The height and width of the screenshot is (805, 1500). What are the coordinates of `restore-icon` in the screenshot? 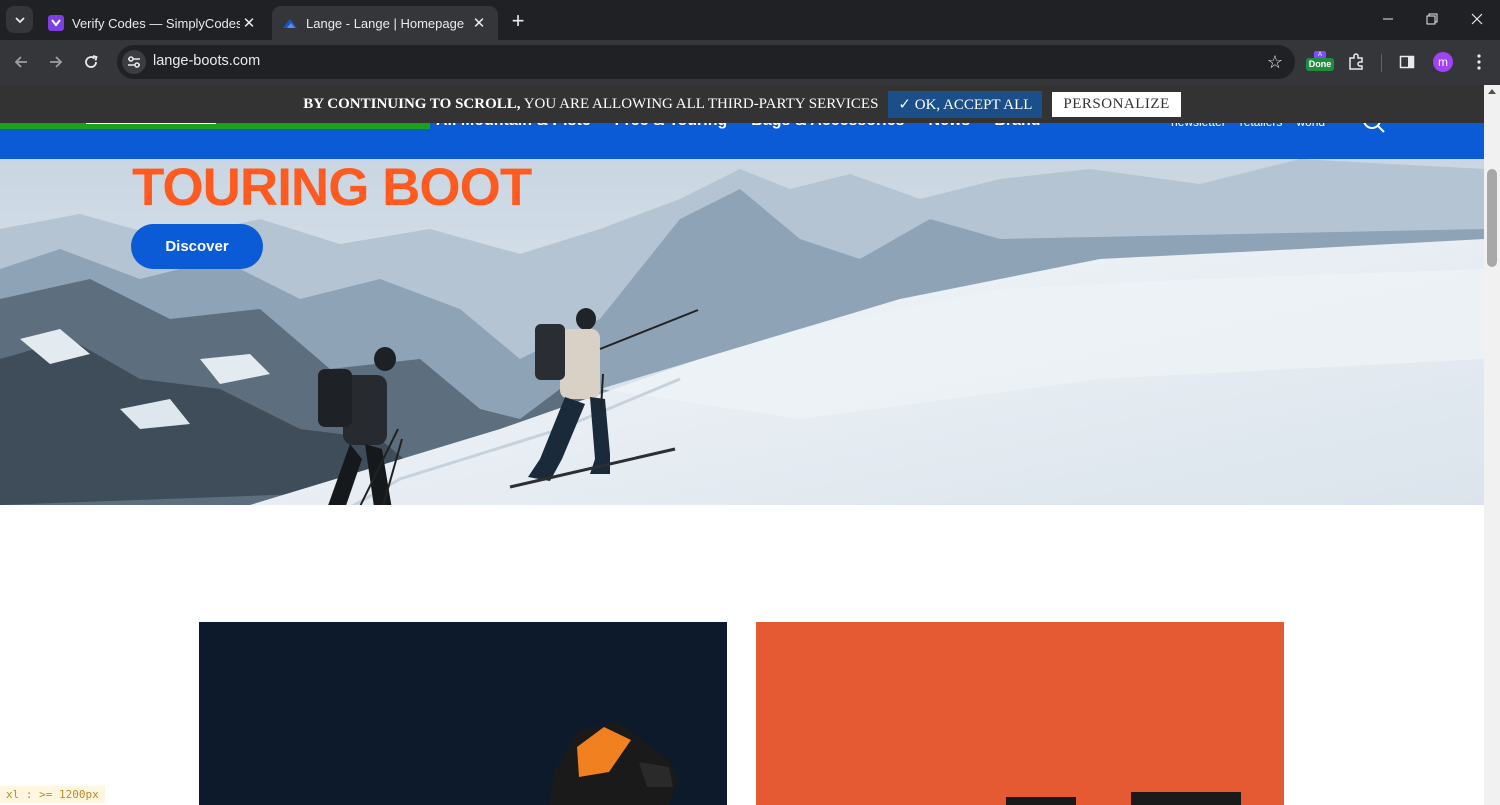 It's located at (1432, 19).